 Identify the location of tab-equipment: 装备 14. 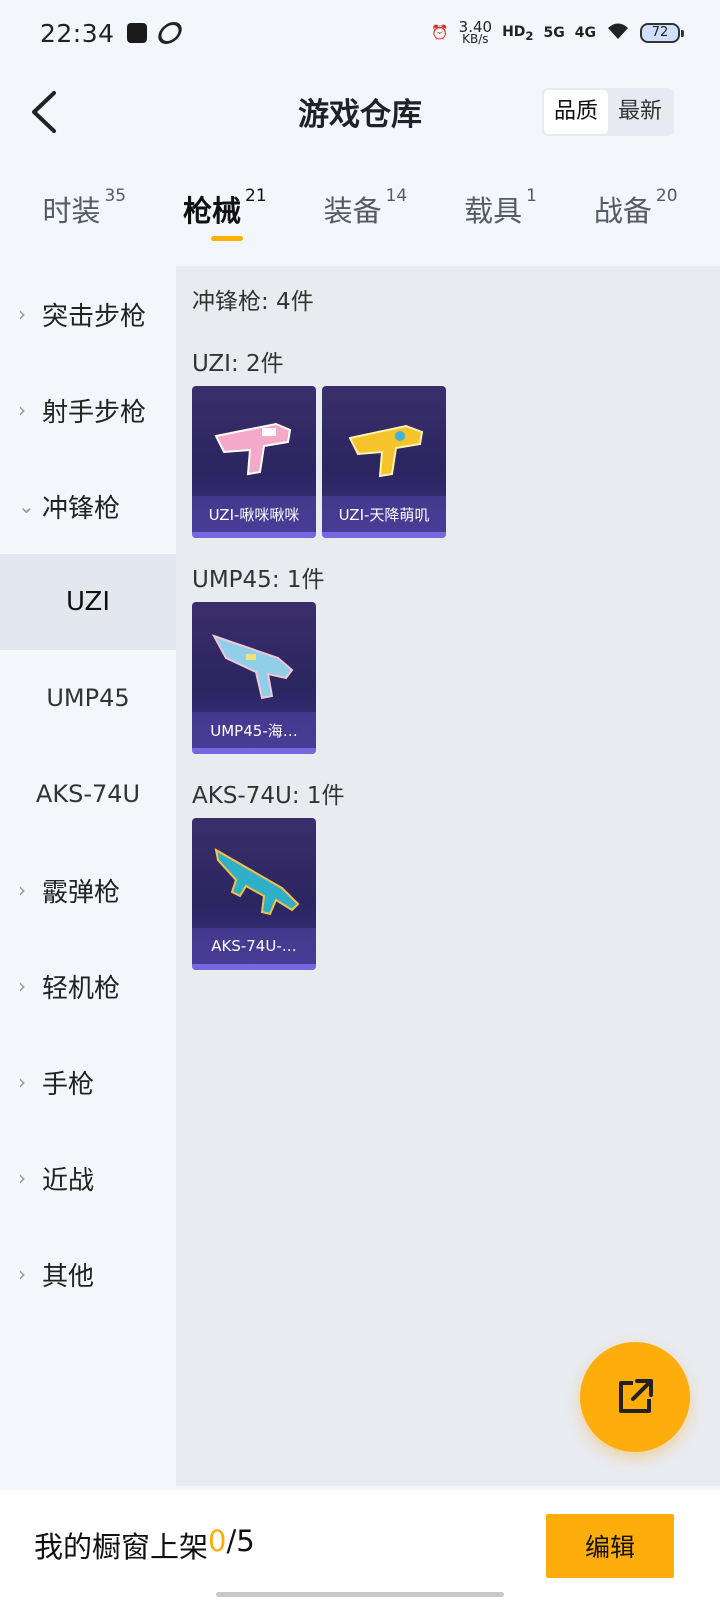
(366, 216).